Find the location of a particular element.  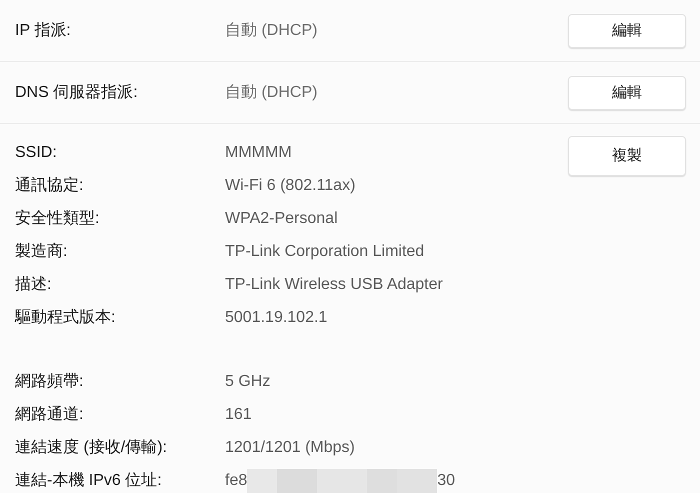

detail-label: 網路通道: is located at coordinates (49, 414).